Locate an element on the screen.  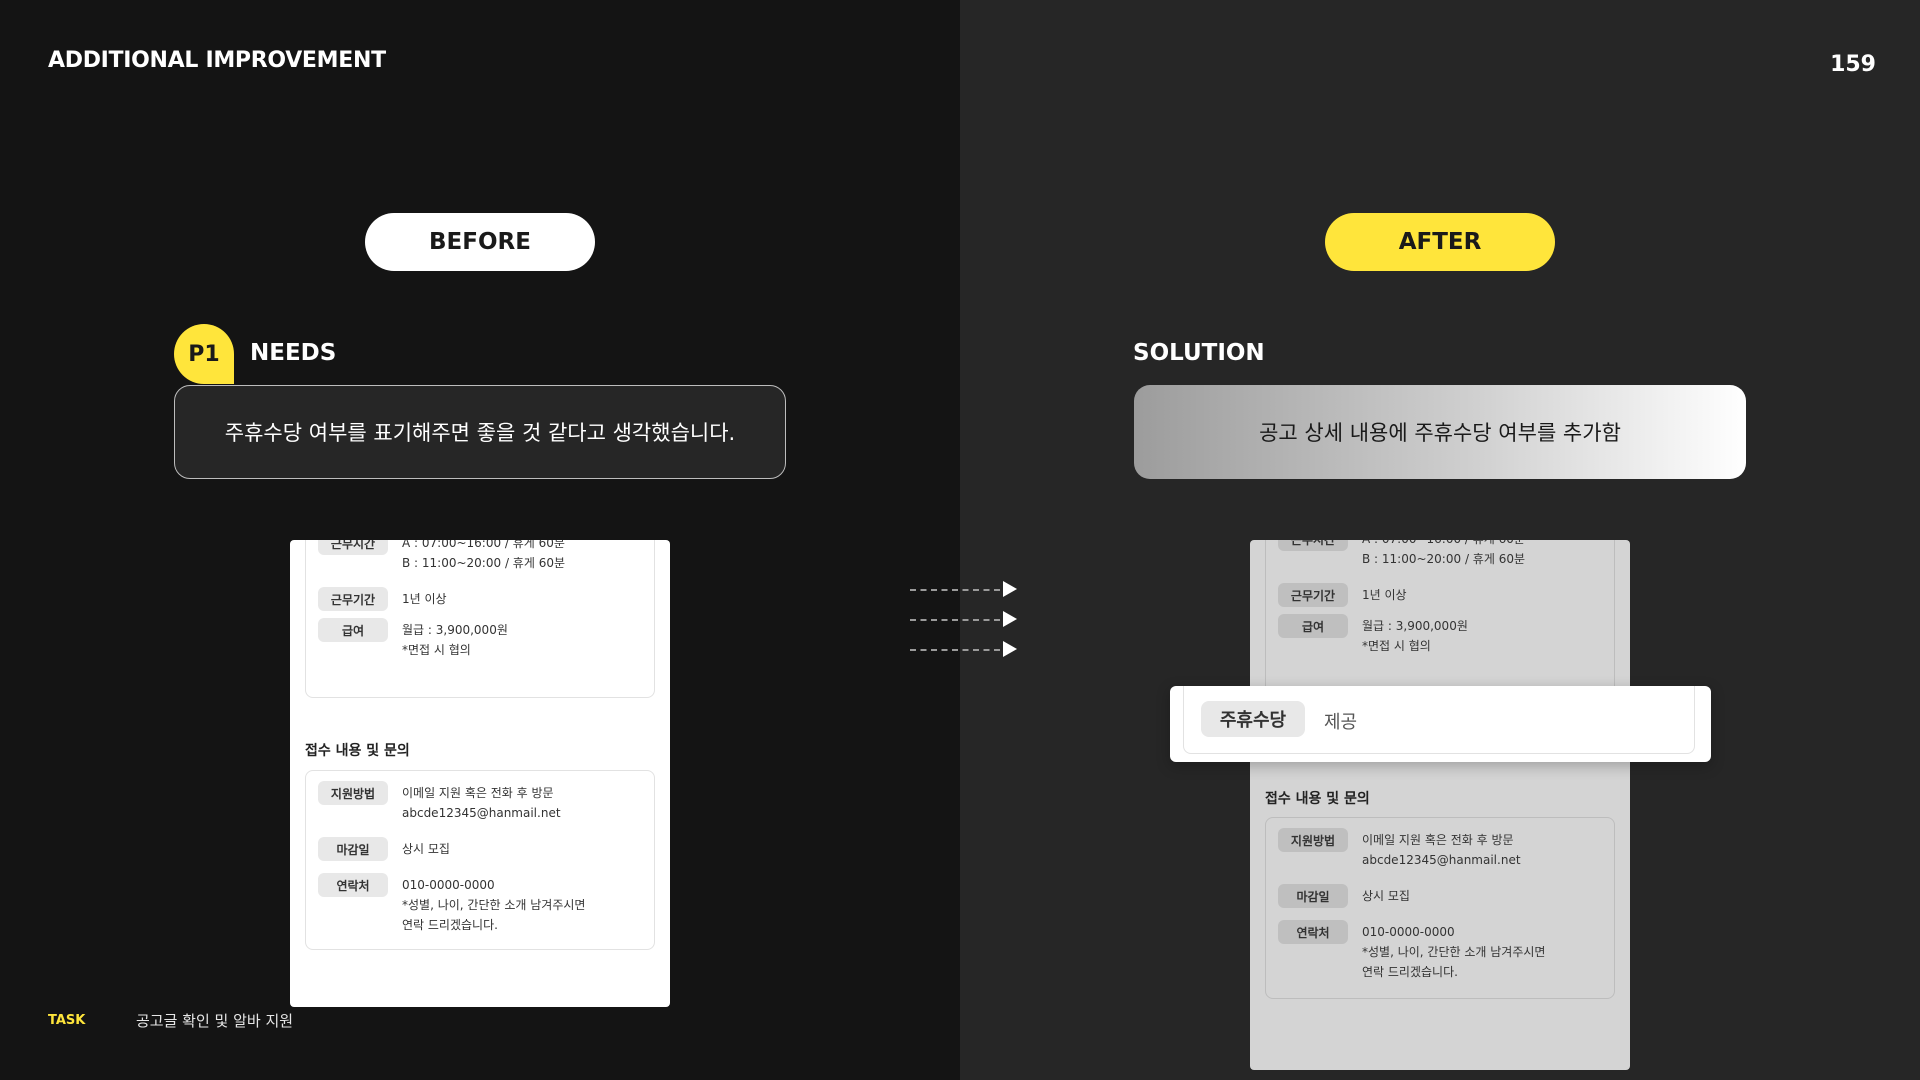
needs-text: 주휴수당 여부를 표기해주면 좋을 것 같다고 생각했습니다. is located at coordinates (480, 433).